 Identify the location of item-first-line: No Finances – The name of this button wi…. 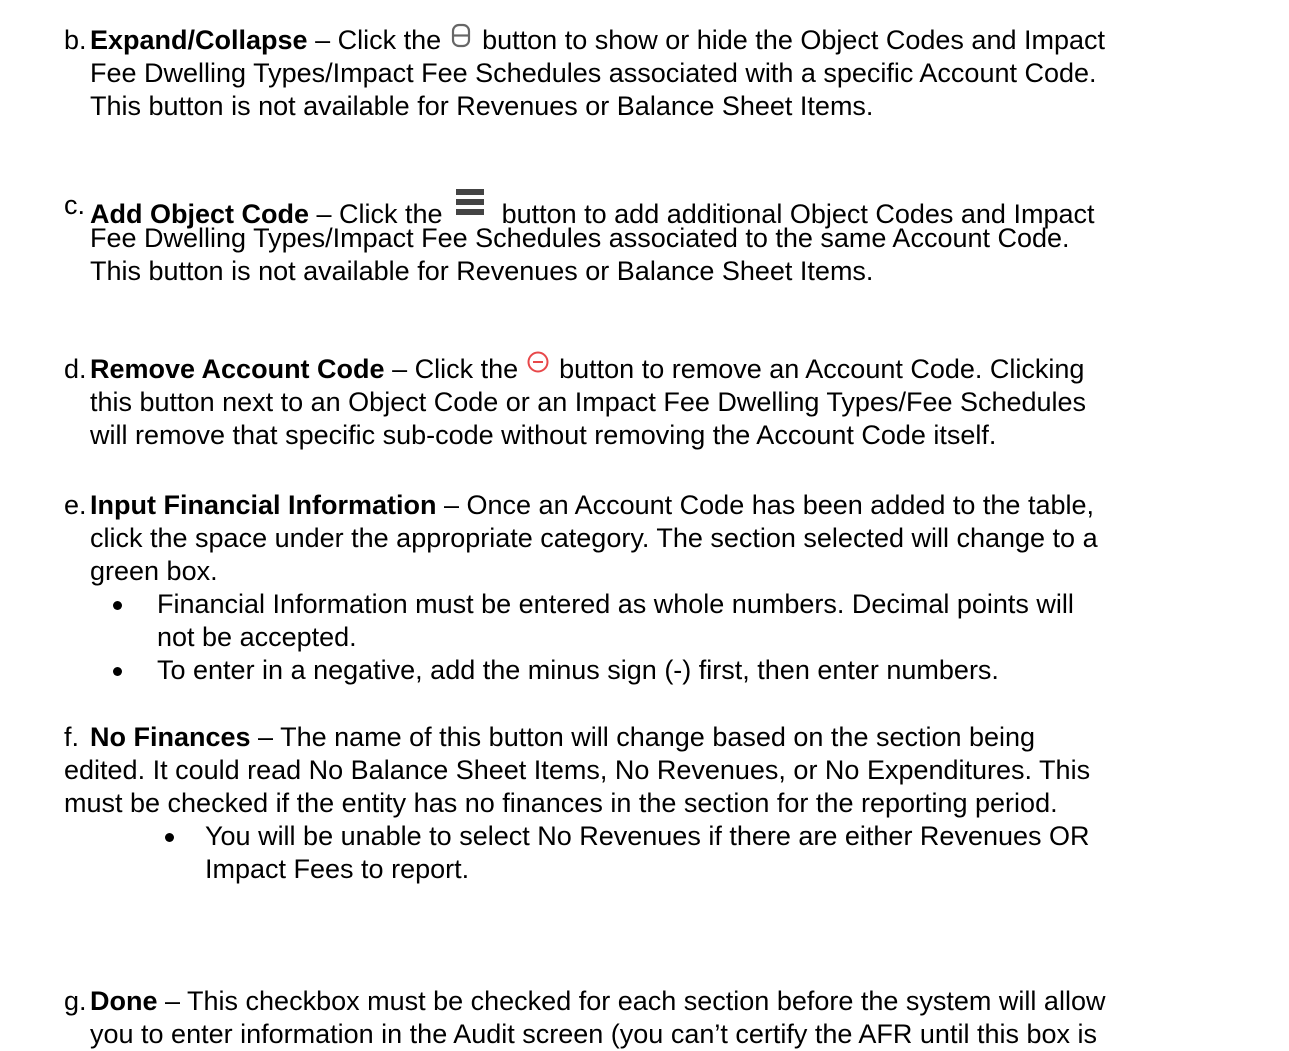
(562, 737).